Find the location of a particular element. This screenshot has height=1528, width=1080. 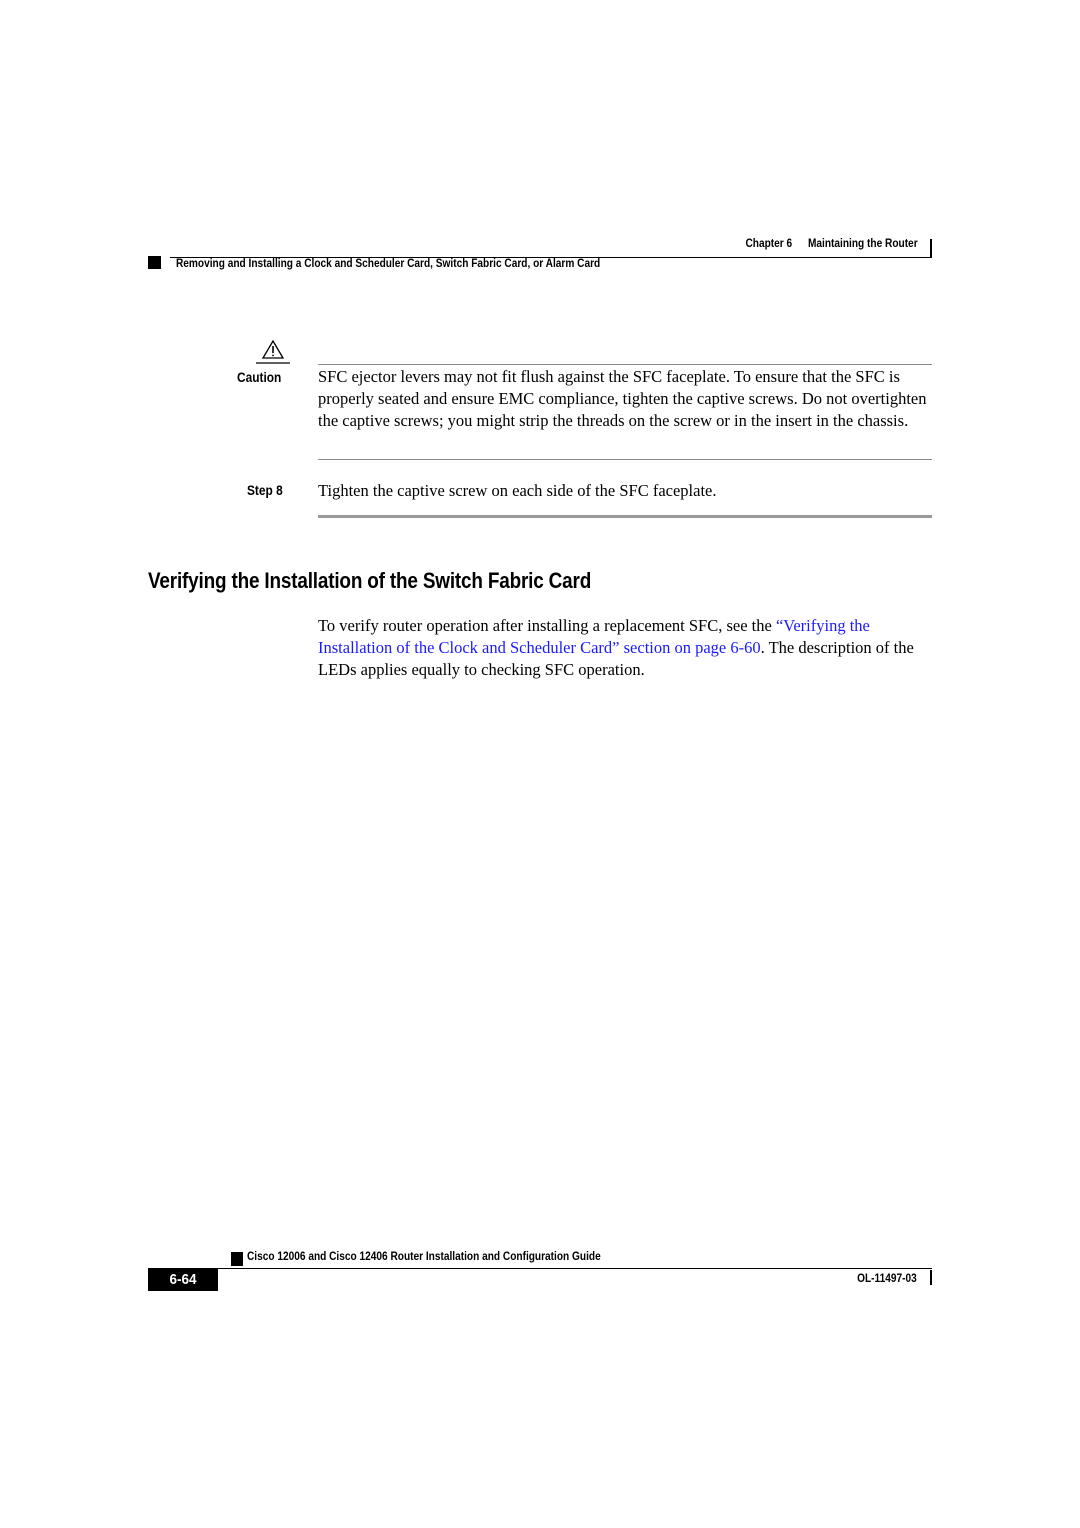

footer-rule is located at coordinates (575, 1268).